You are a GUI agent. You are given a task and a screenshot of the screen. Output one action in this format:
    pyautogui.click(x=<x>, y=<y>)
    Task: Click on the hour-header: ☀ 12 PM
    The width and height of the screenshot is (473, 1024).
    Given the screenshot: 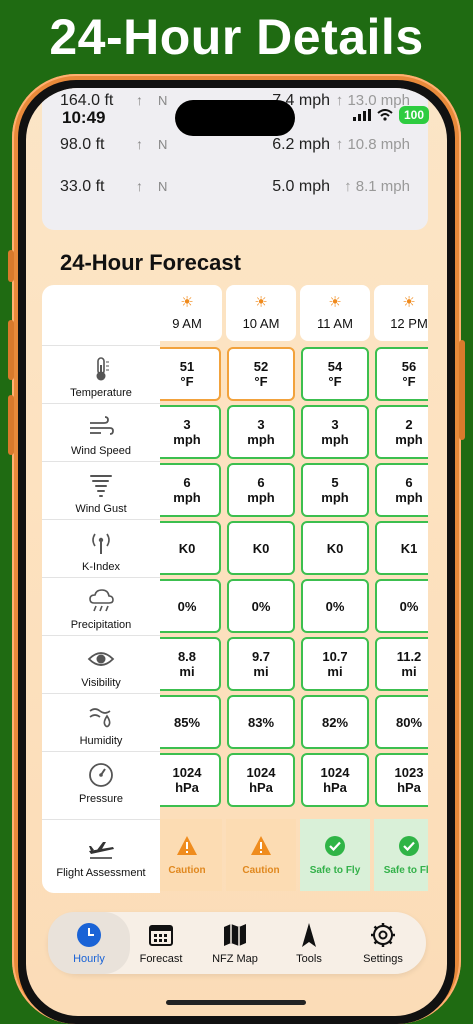 What is the action you would take?
    pyautogui.click(x=401, y=313)
    